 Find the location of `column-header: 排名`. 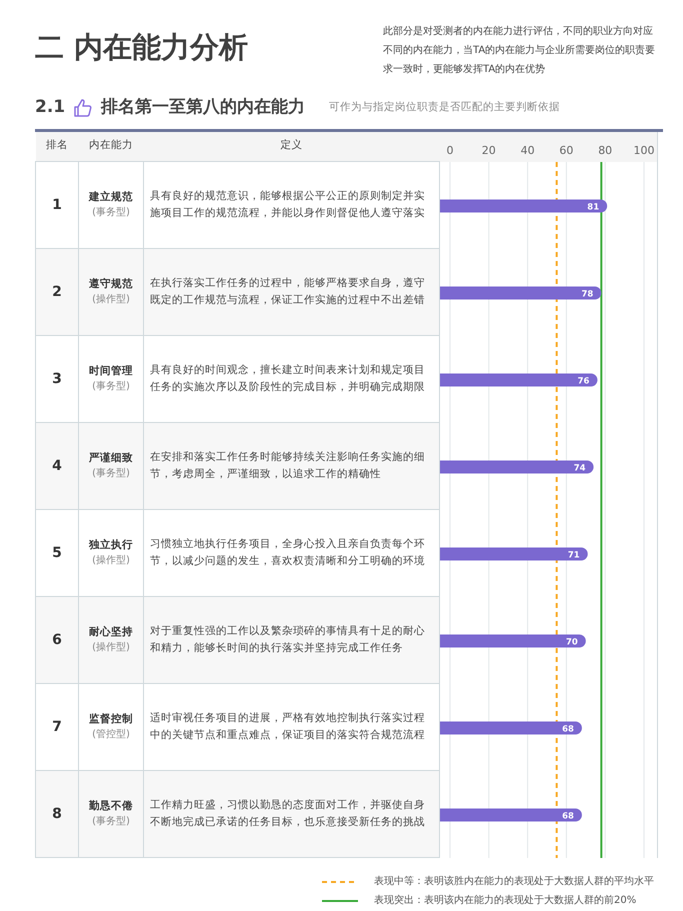

column-header: 排名 is located at coordinates (57, 144).